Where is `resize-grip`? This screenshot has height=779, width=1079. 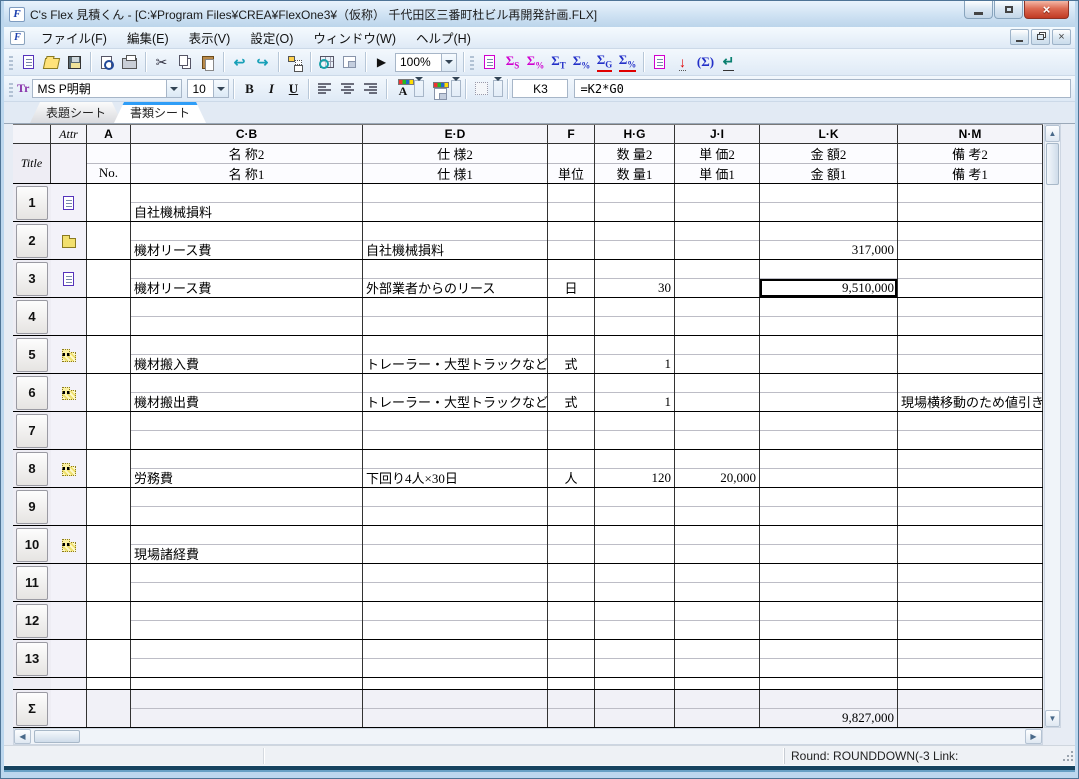
resize-grip is located at coordinates (1067, 755).